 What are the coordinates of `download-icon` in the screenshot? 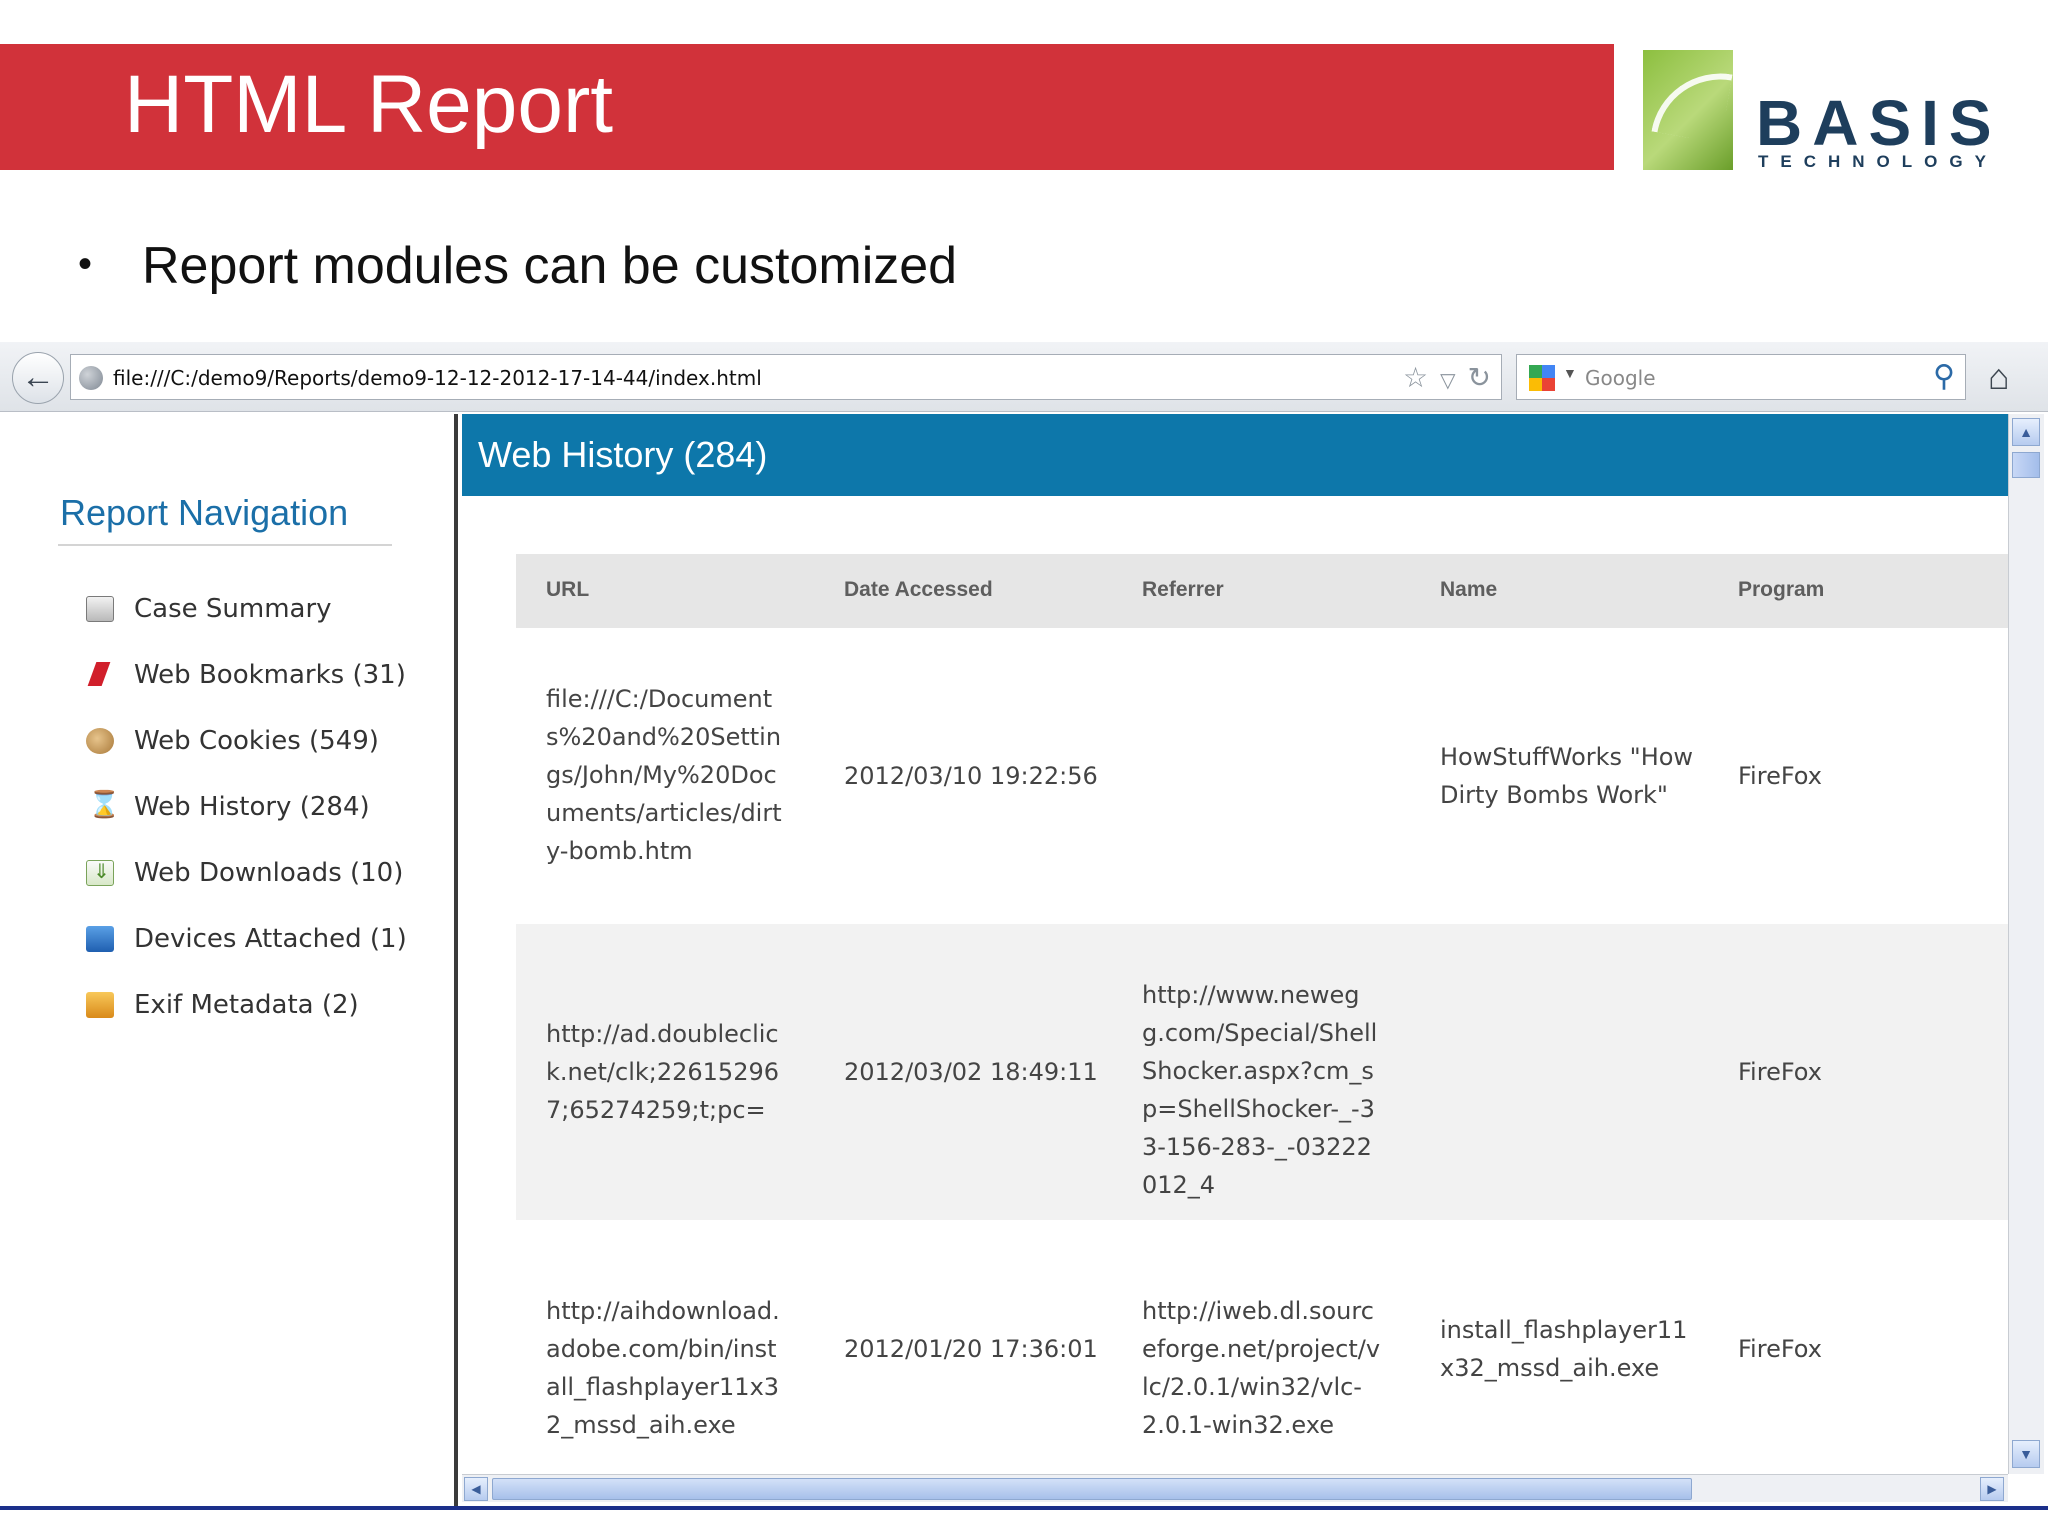 It's located at (100, 872).